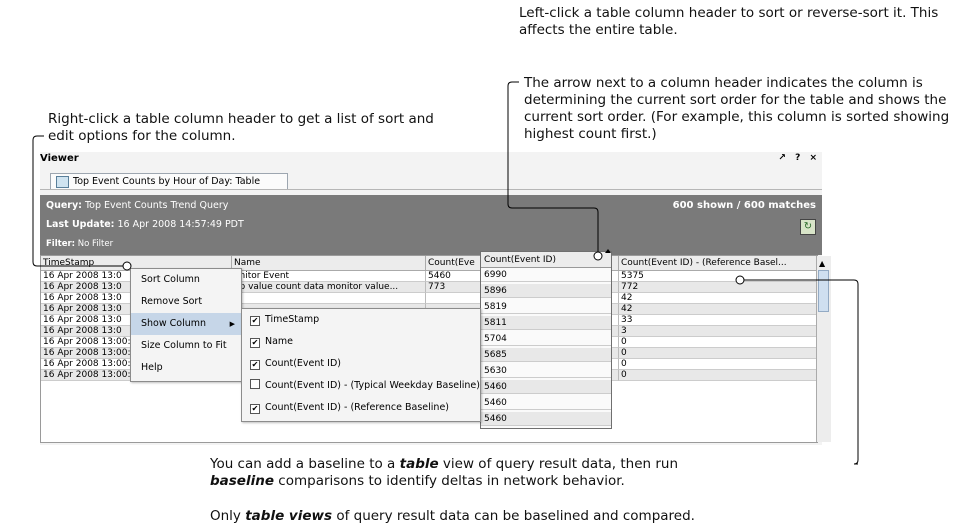 This screenshot has width=967, height=529. I want to click on leader-right-click, so click(77, 201).